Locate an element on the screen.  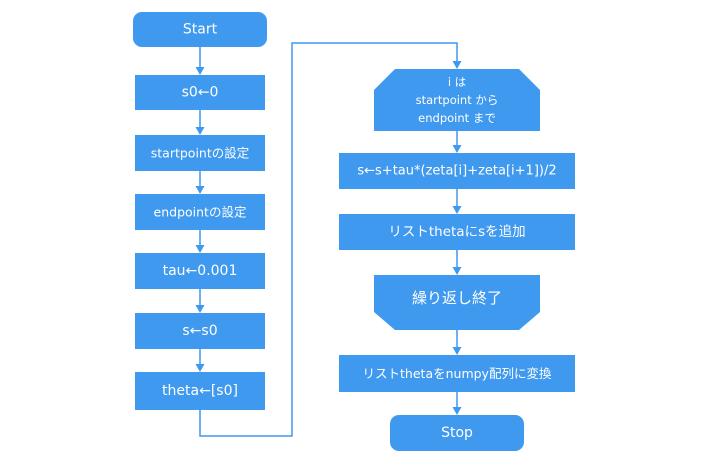
process-label: theta←[s0] is located at coordinates (200, 391).